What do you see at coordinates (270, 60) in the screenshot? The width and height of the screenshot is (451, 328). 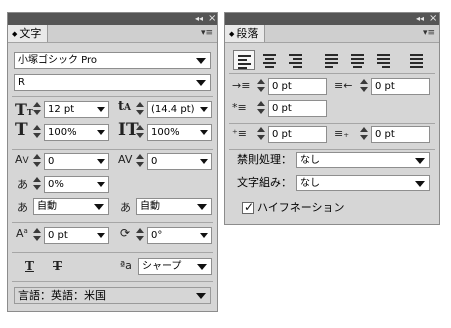 I see `align-center-button` at bounding box center [270, 60].